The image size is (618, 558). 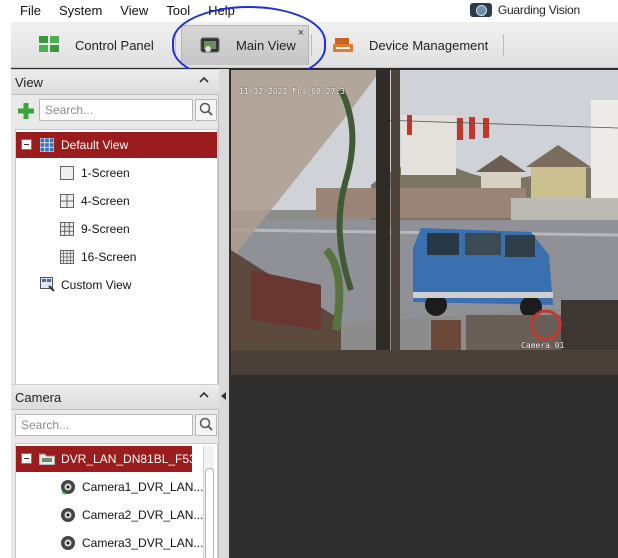 What do you see at coordinates (5, 279) in the screenshot?
I see `desktop-edge` at bounding box center [5, 279].